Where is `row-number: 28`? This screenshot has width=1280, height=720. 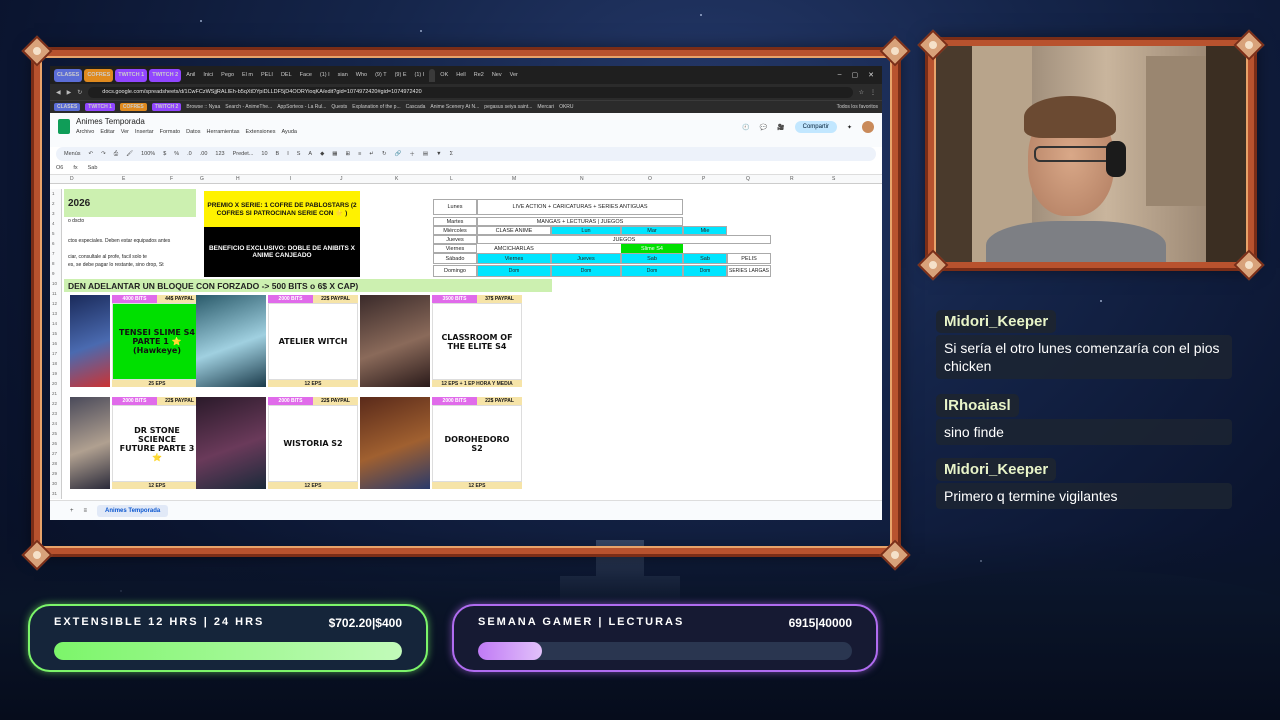
row-number: 28 is located at coordinates (54, 463).